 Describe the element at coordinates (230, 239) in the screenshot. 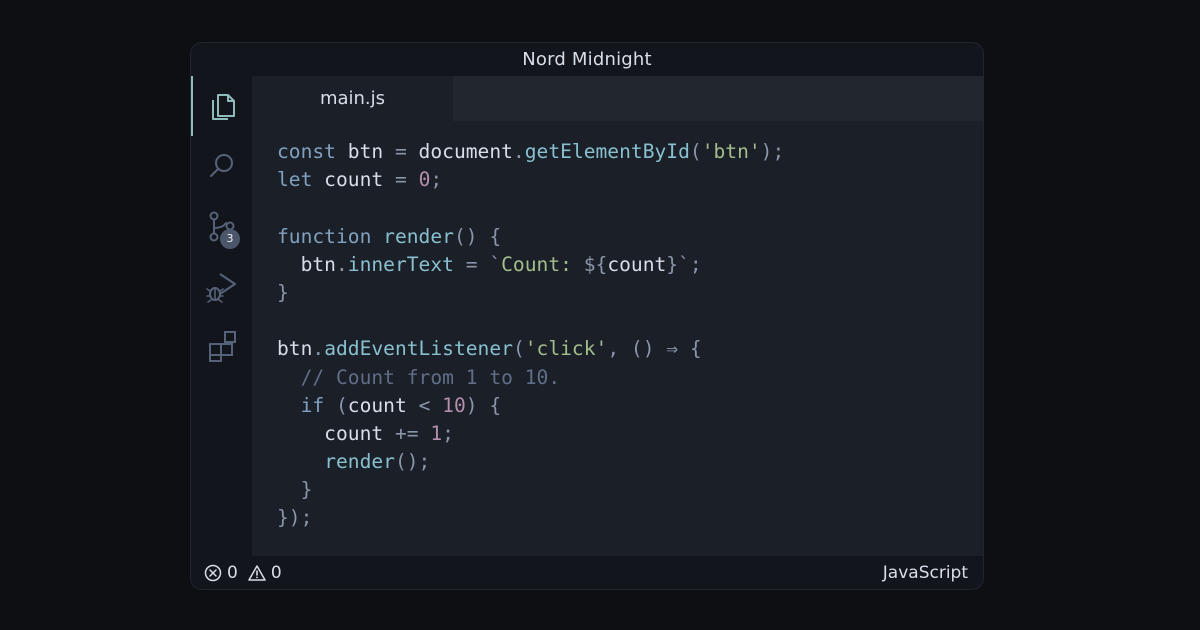

I see `source-control-count-badge: 3` at that location.